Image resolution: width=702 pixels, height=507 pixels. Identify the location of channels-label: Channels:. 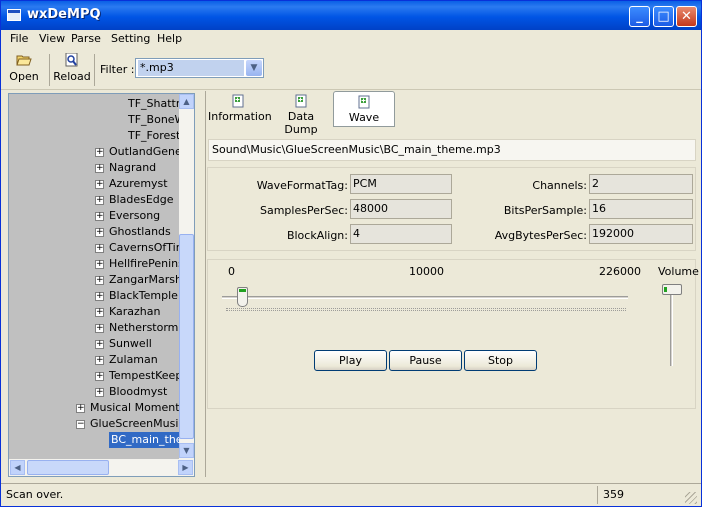
(559, 185).